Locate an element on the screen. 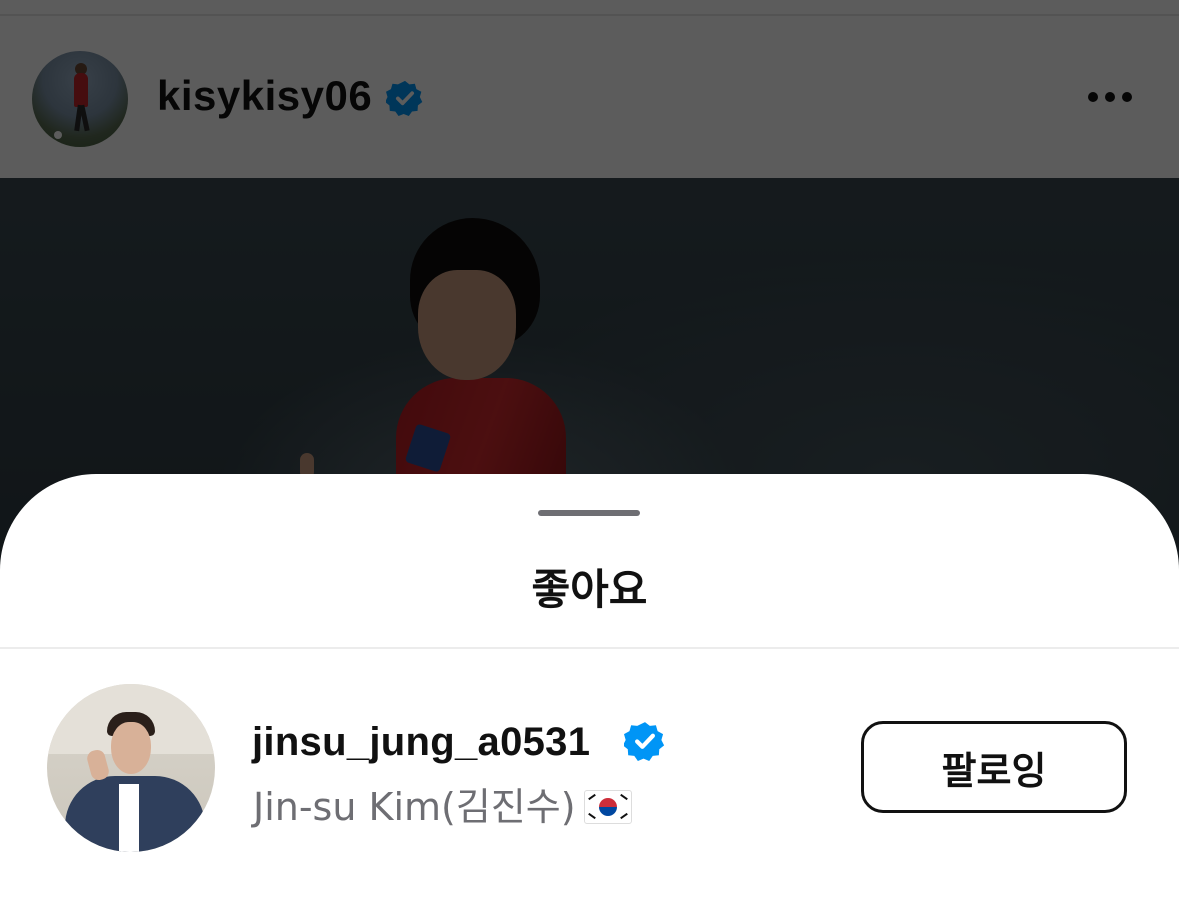 The height and width of the screenshot is (904, 1179). avatar is located at coordinates (131, 768).